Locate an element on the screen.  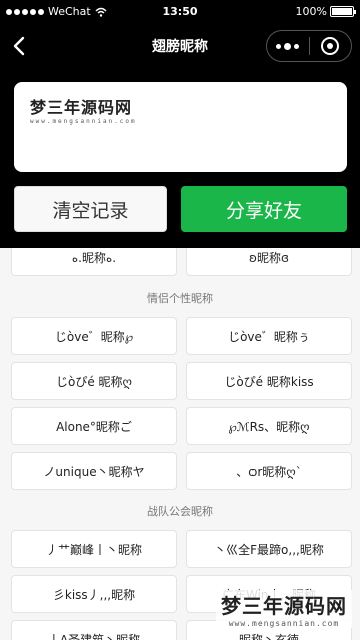
mini-program-capsule is located at coordinates (309, 46).